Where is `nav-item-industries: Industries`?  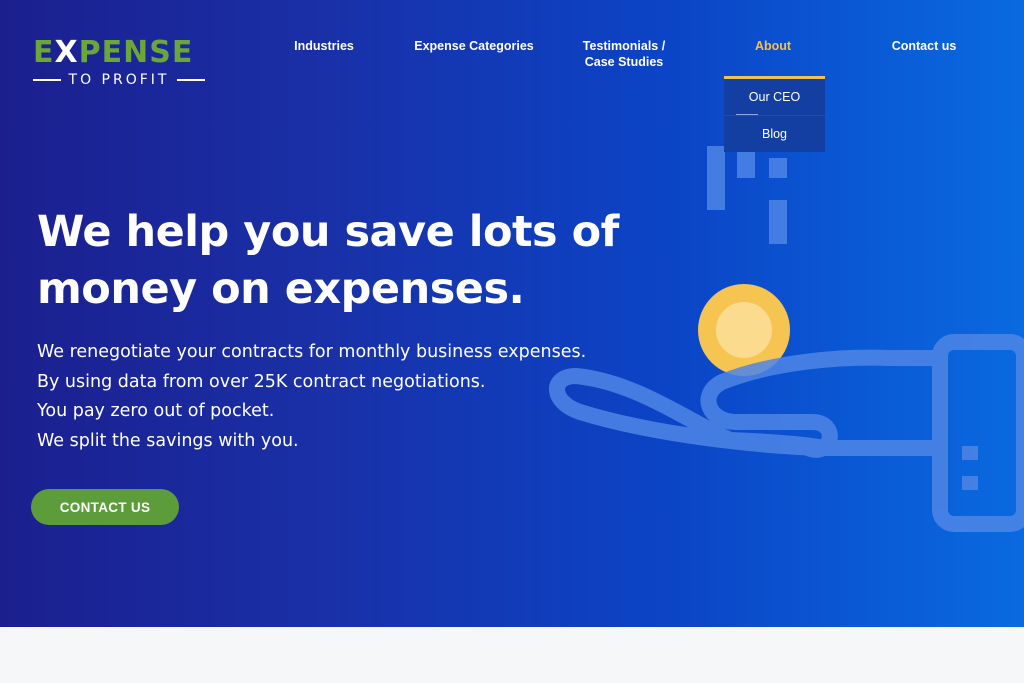 nav-item-industries: Industries is located at coordinates (324, 46).